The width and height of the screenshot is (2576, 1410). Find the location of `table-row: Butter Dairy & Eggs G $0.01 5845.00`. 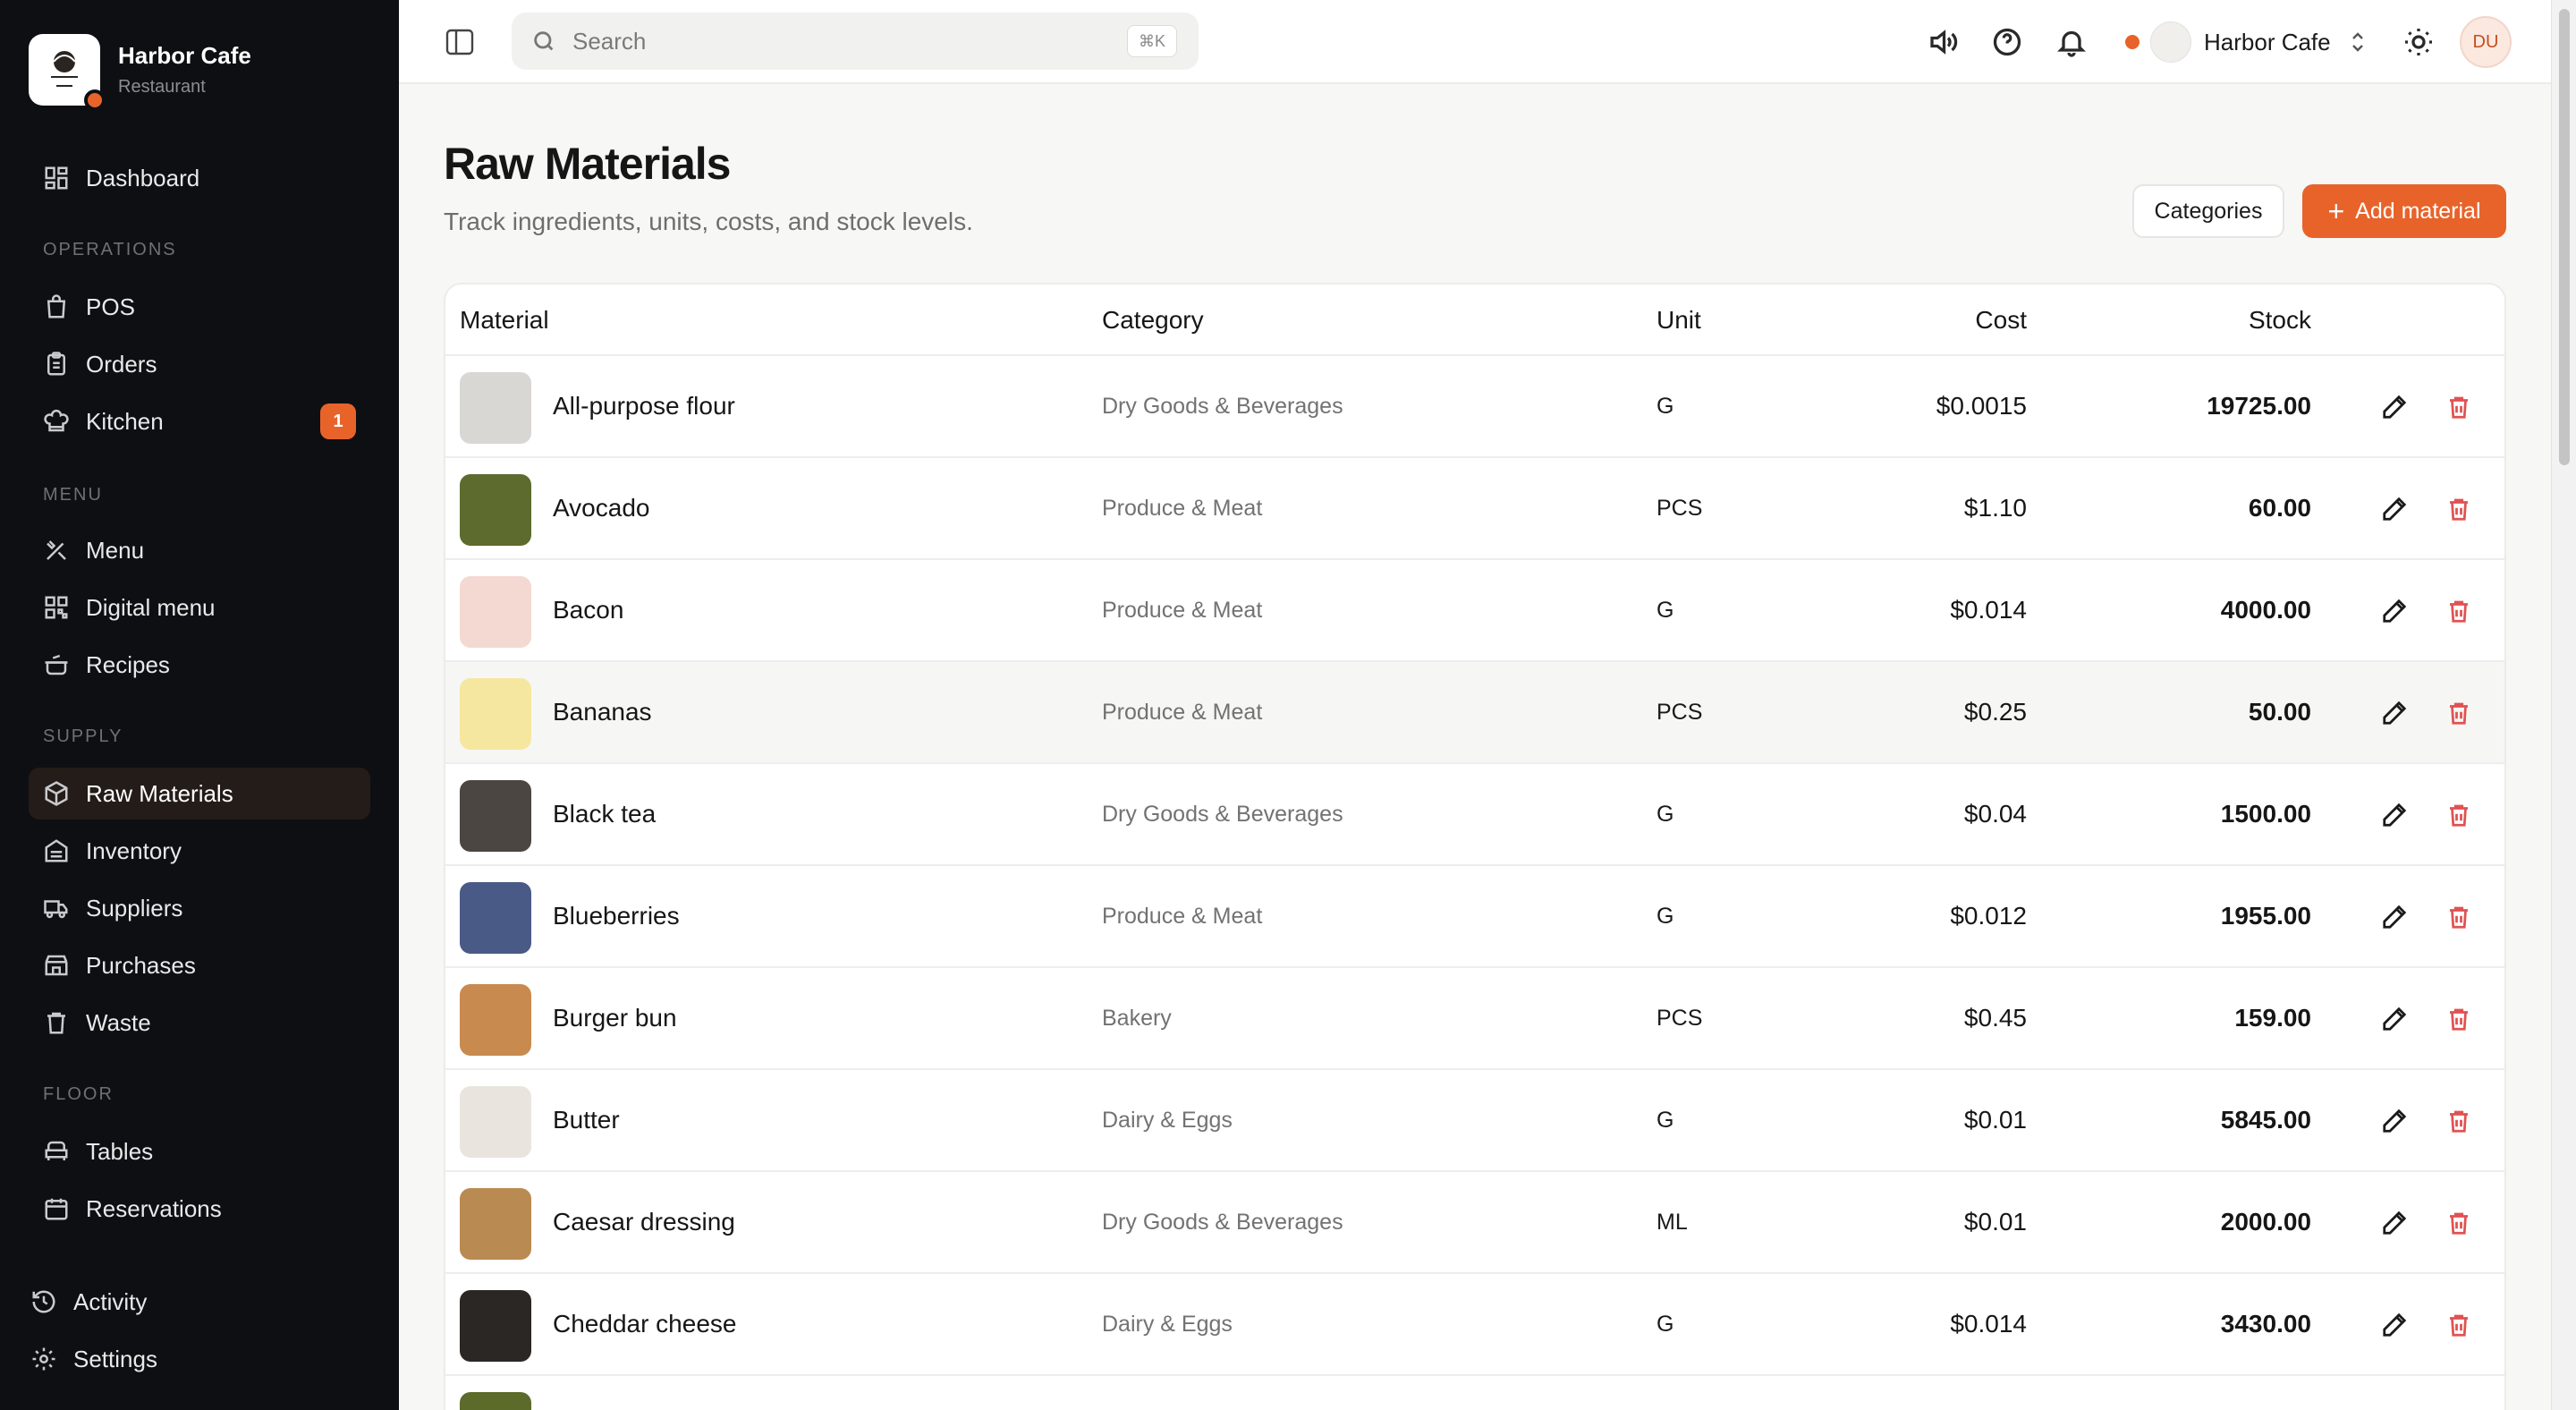

table-row: Butter Dairy & Eggs G $0.01 5845.00 is located at coordinates (1474, 1121).